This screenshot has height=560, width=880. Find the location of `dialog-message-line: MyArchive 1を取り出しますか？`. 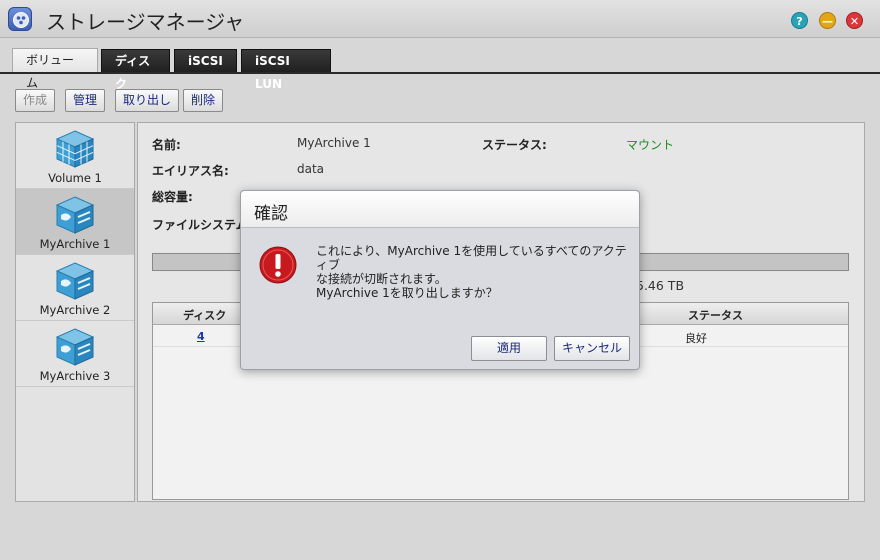

dialog-message-line: MyArchive 1を取り出しますか？ is located at coordinates (407, 293).